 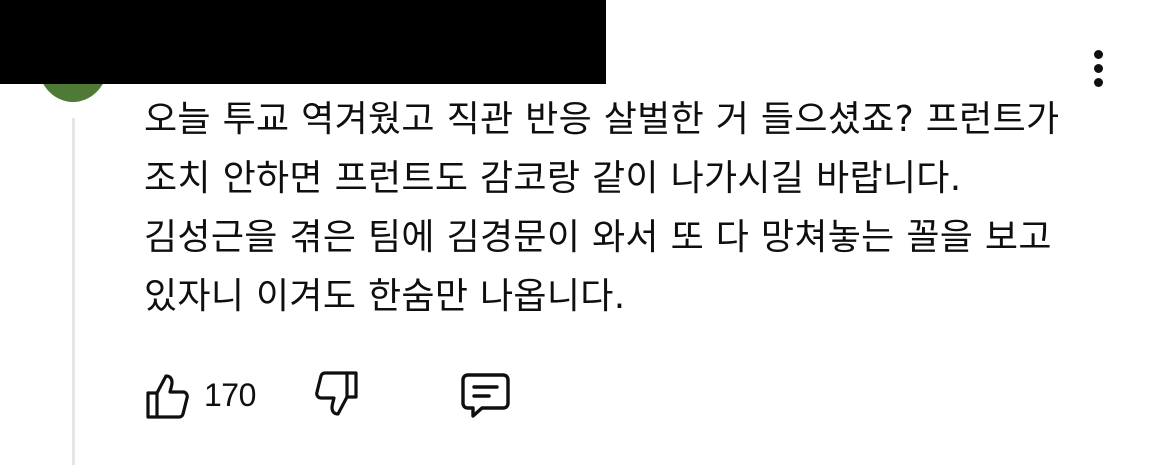 I want to click on thumbs-up-icon, so click(x=167, y=396).